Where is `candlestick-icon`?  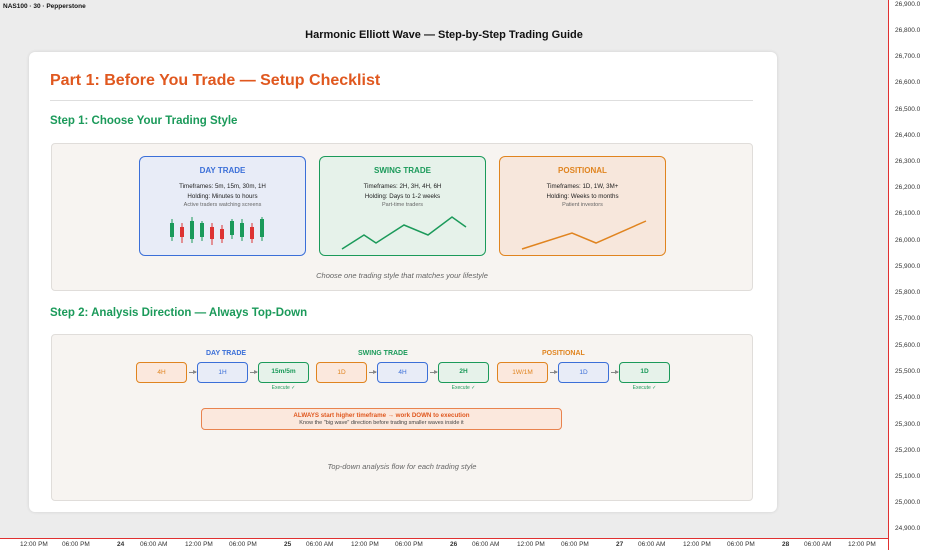 candlestick-icon is located at coordinates (217, 231).